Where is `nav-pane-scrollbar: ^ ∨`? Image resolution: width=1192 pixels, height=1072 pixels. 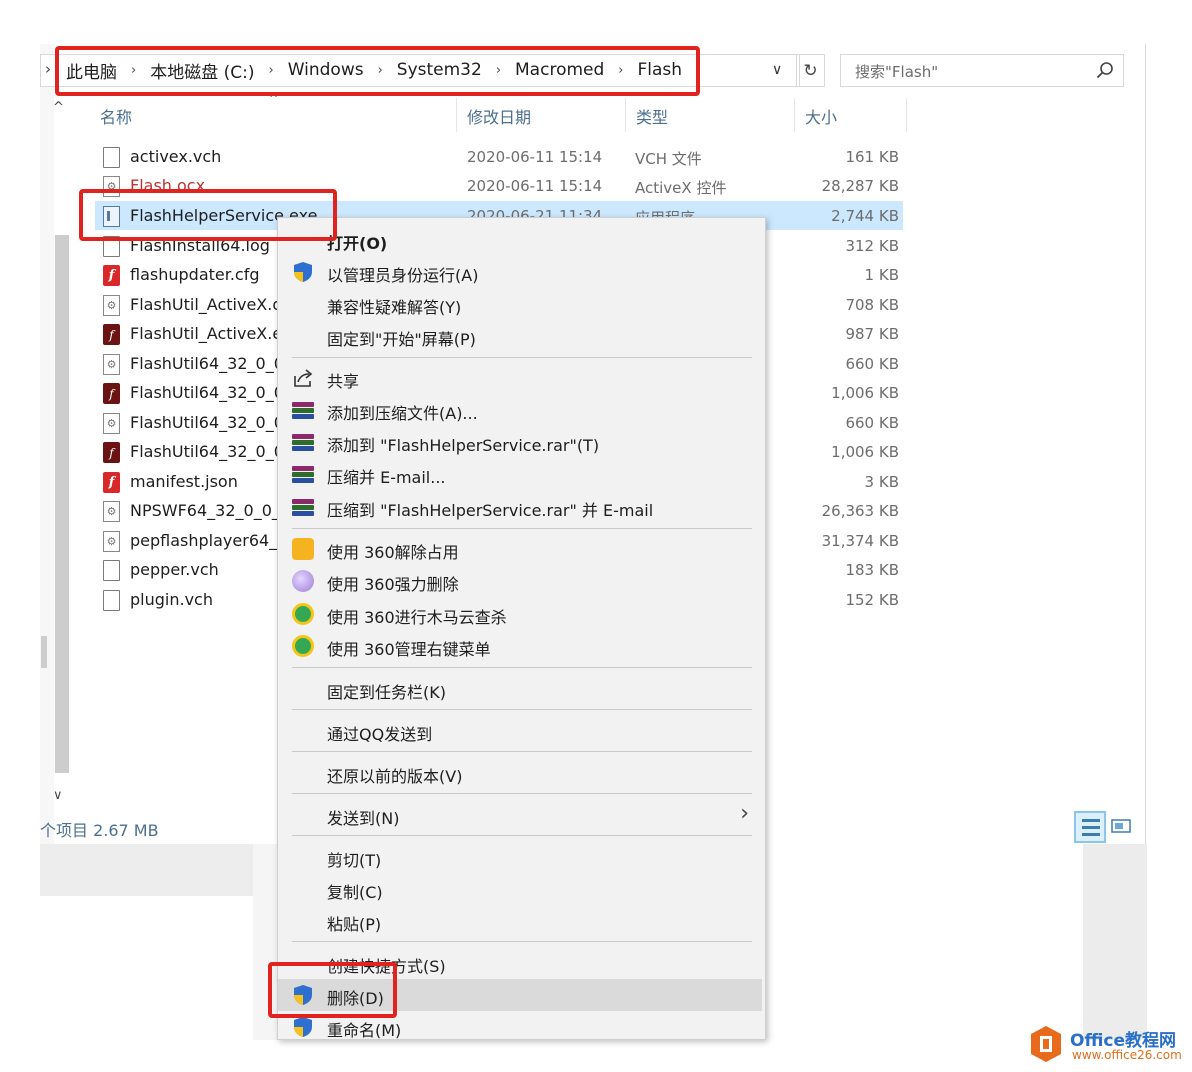
nav-pane-scrollbar: ^ ∨ is located at coordinates (55, 456).